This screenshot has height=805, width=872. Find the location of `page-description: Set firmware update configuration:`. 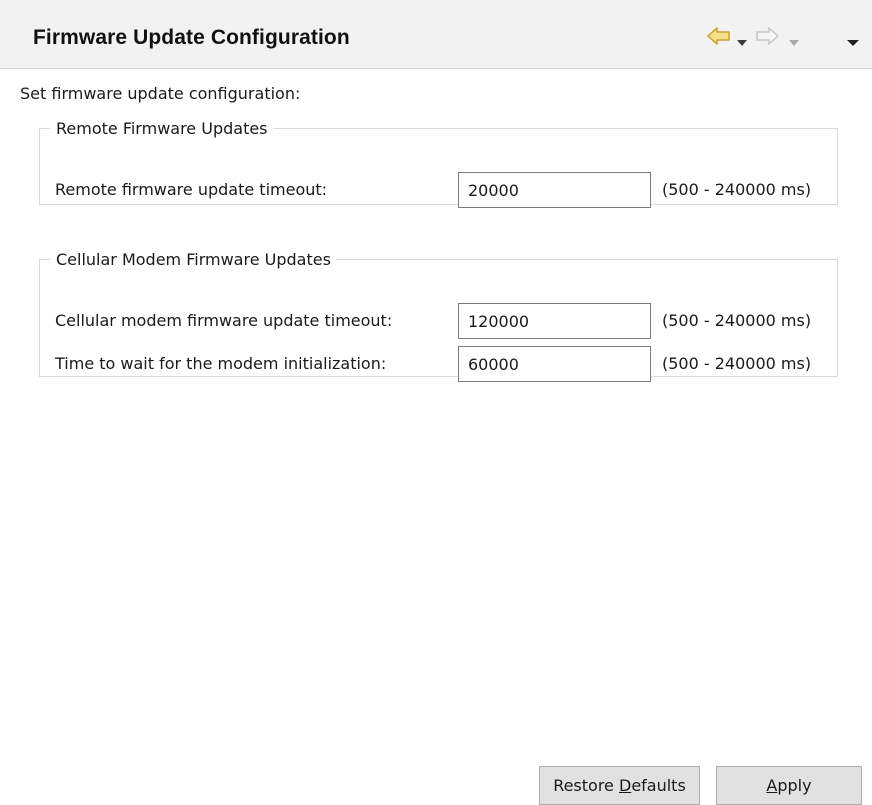

page-description: Set firmware update configuration: is located at coordinates (160, 93).